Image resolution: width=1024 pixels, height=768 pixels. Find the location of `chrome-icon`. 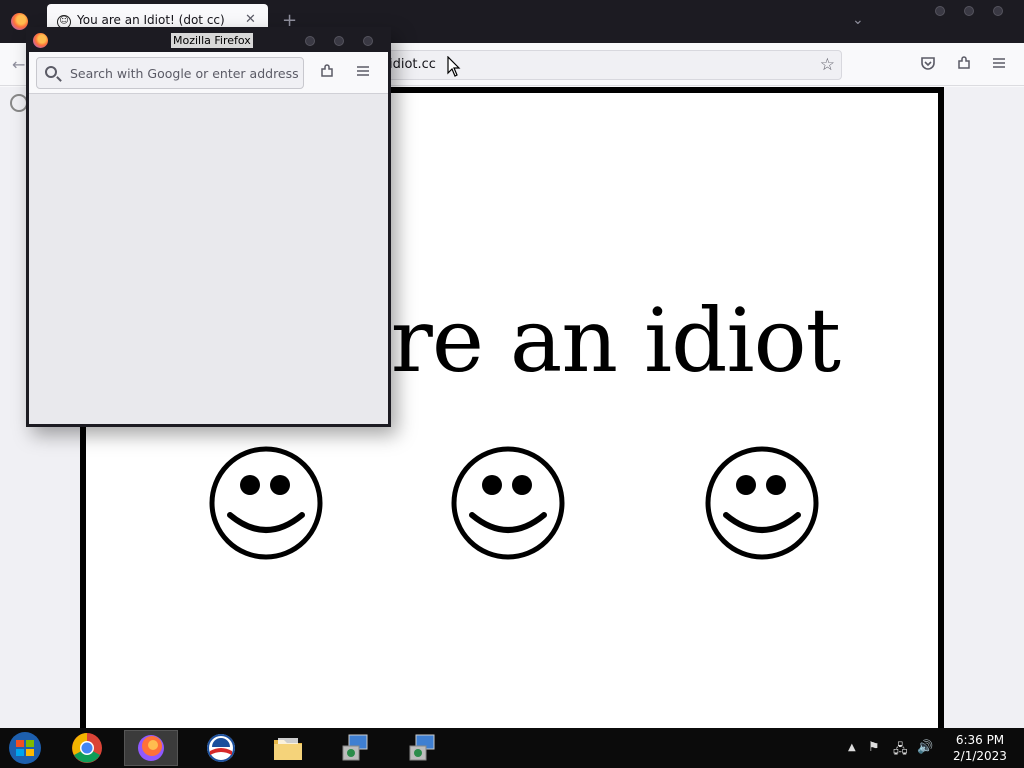

chrome-icon is located at coordinates (87, 748).